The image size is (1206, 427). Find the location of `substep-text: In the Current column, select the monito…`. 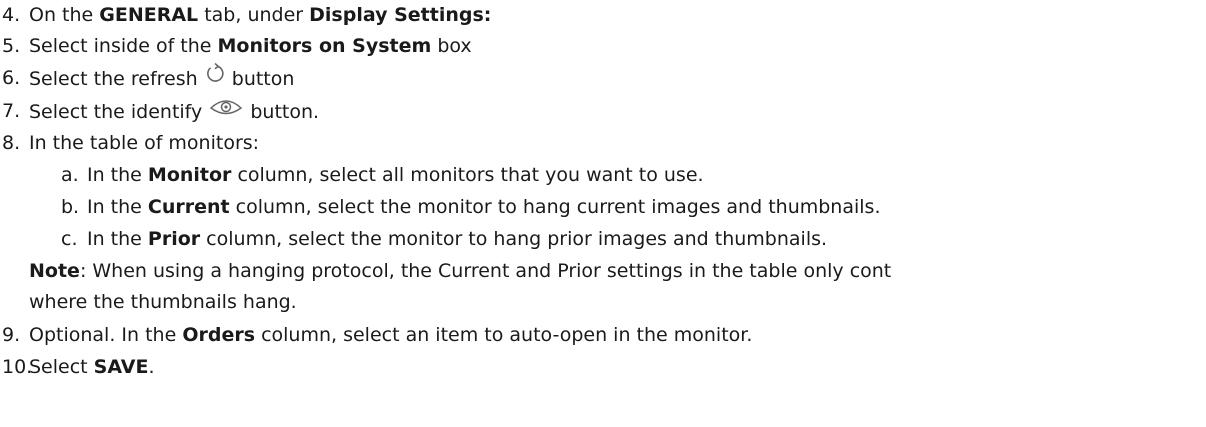

substep-text: In the Current column, select the monito… is located at coordinates (484, 207).